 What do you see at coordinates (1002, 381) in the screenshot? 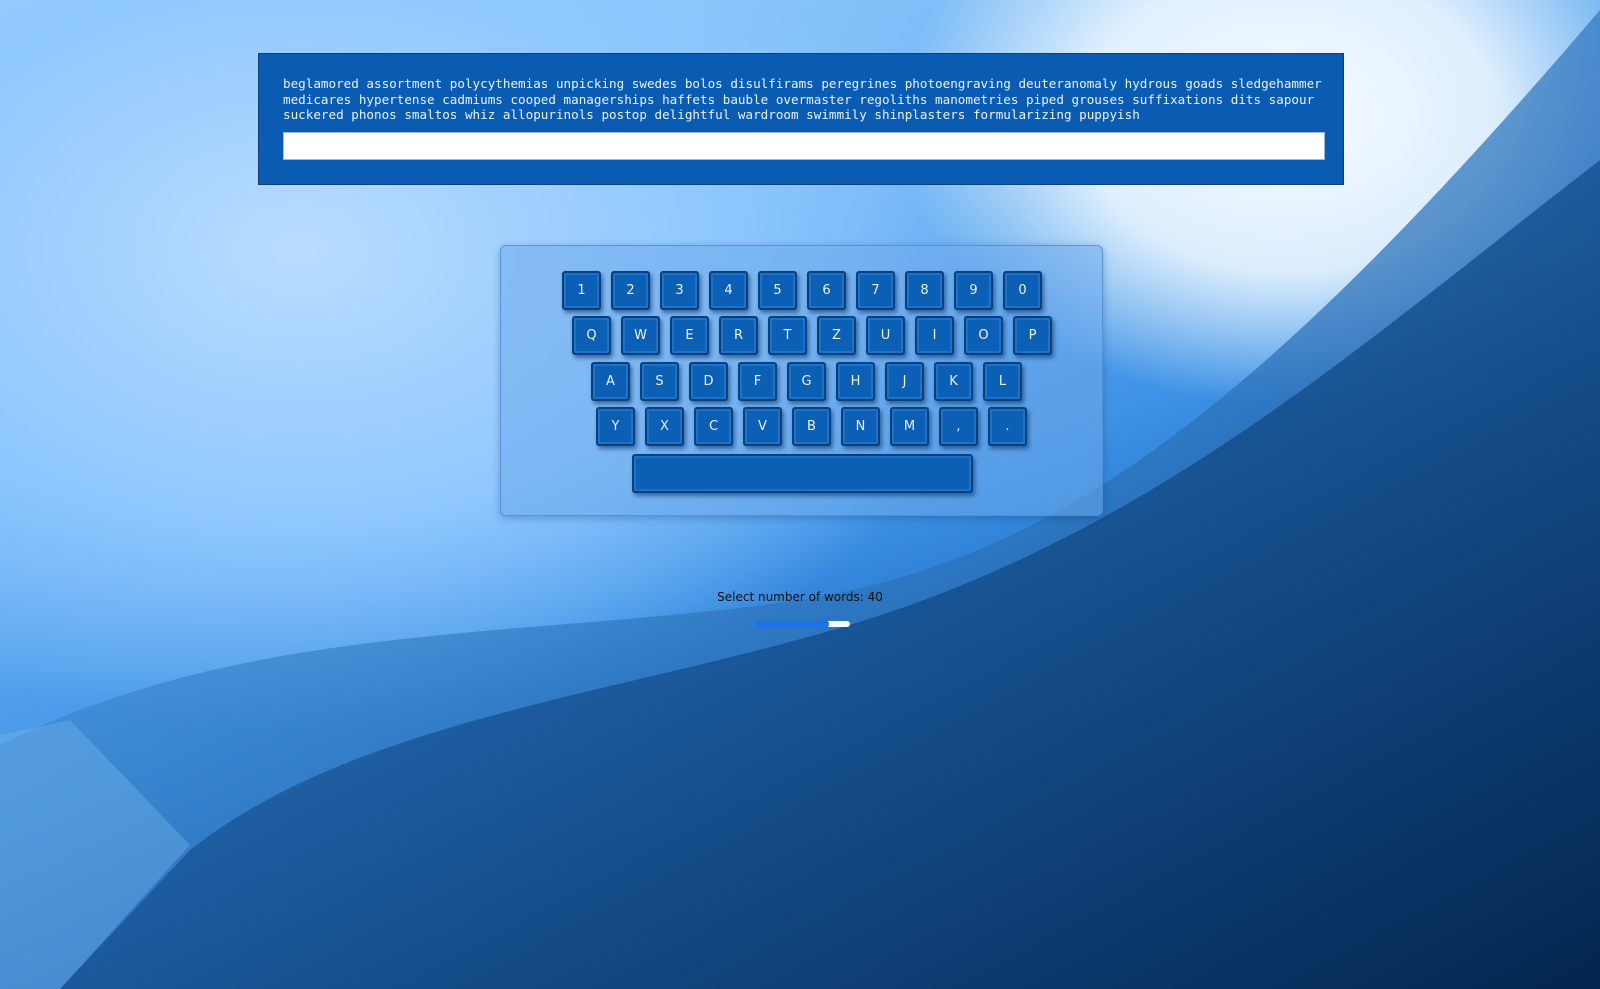
I see `key-l: L` at bounding box center [1002, 381].